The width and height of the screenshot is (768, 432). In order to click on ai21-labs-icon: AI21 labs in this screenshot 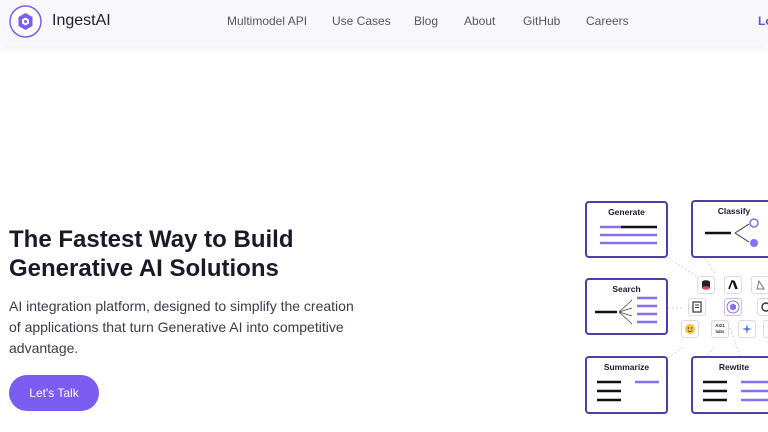, I will do `click(720, 329)`.